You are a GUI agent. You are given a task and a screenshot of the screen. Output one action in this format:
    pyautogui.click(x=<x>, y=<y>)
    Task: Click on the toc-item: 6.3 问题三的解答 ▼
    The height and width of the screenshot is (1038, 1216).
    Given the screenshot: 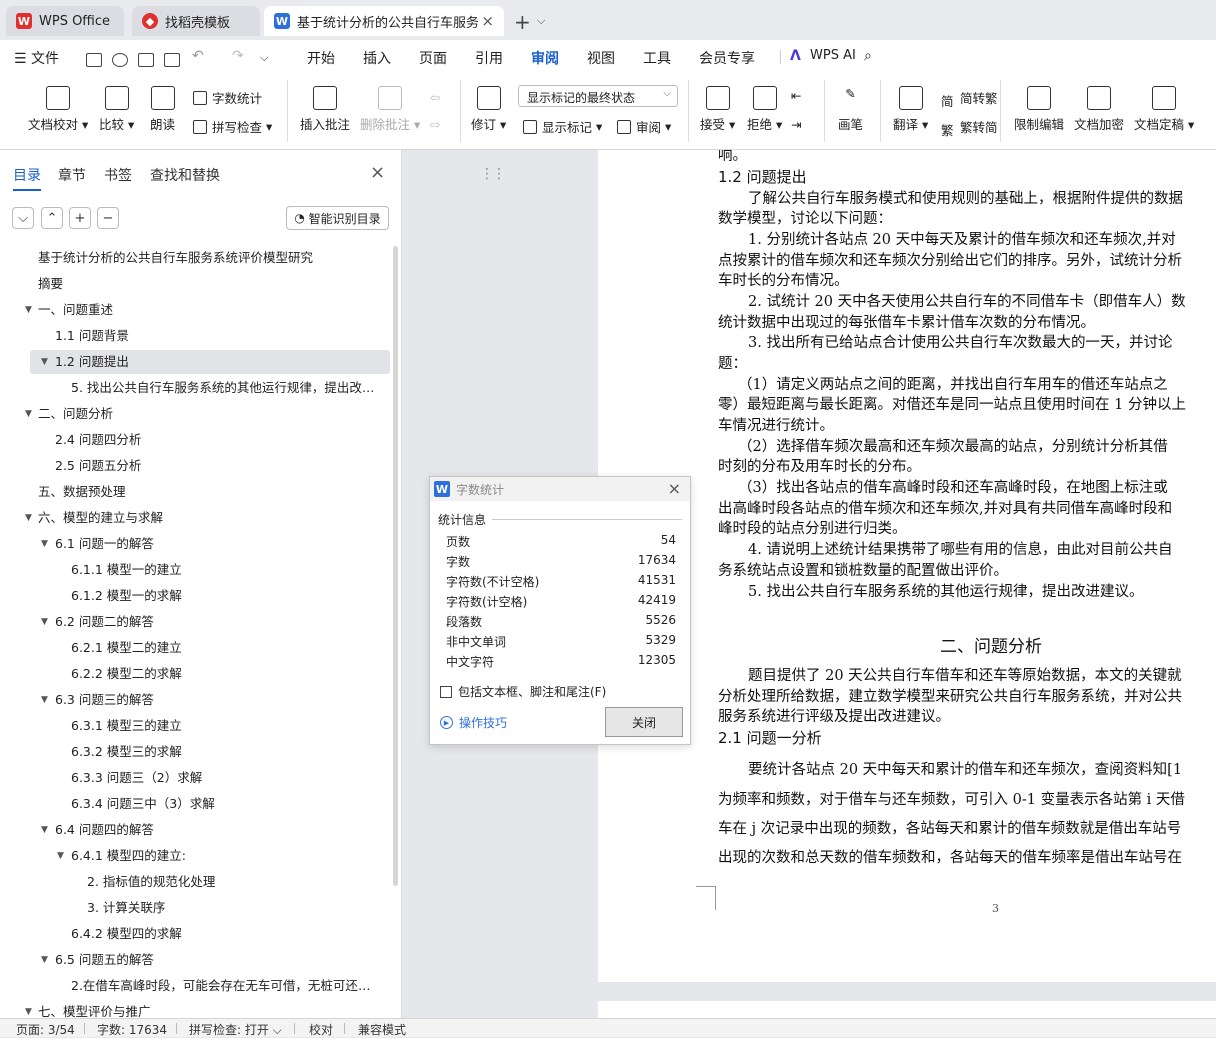 What is the action you would take?
    pyautogui.click(x=192, y=700)
    